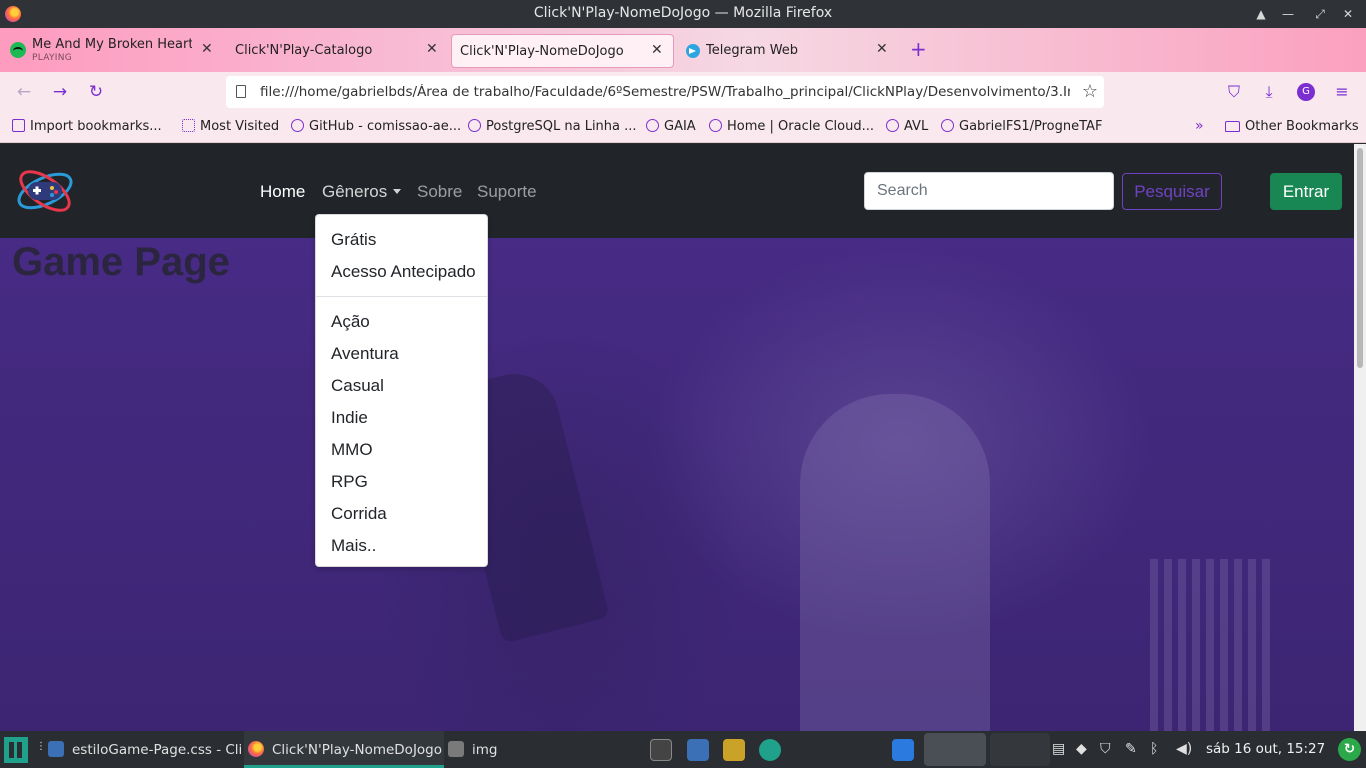  I want to click on editor-icon, so click(56, 749).